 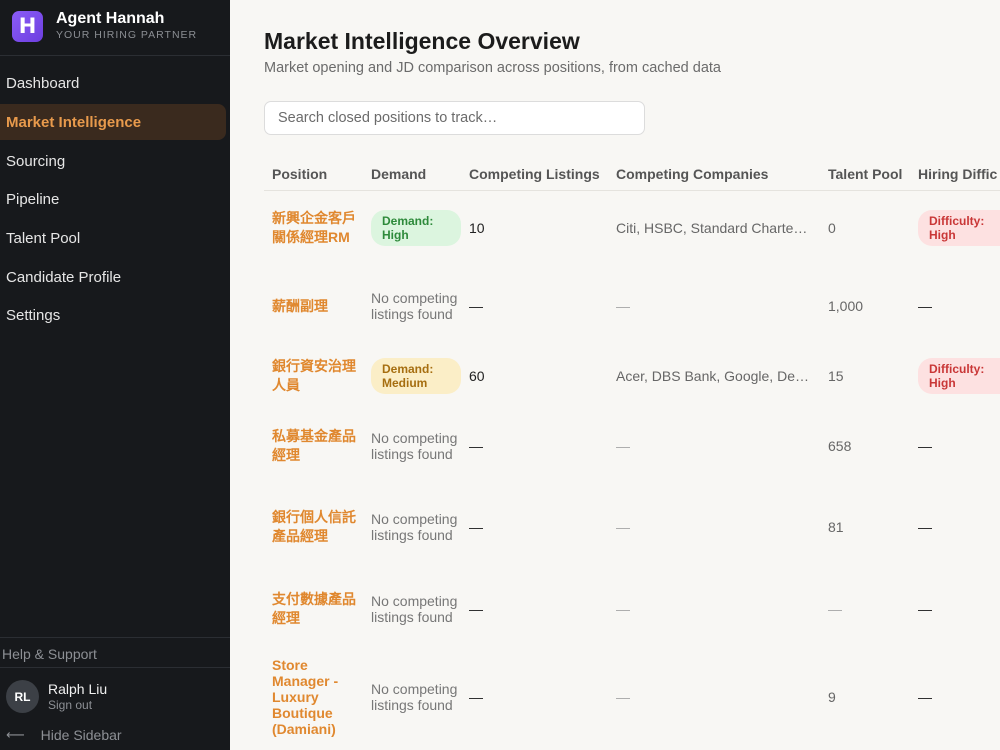 I want to click on talent-pool: 0, so click(x=832, y=228).